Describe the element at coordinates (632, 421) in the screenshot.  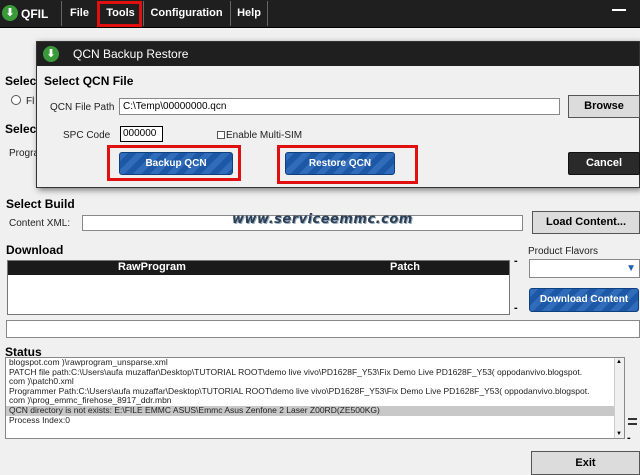
I see `menu-lines-icon` at that location.